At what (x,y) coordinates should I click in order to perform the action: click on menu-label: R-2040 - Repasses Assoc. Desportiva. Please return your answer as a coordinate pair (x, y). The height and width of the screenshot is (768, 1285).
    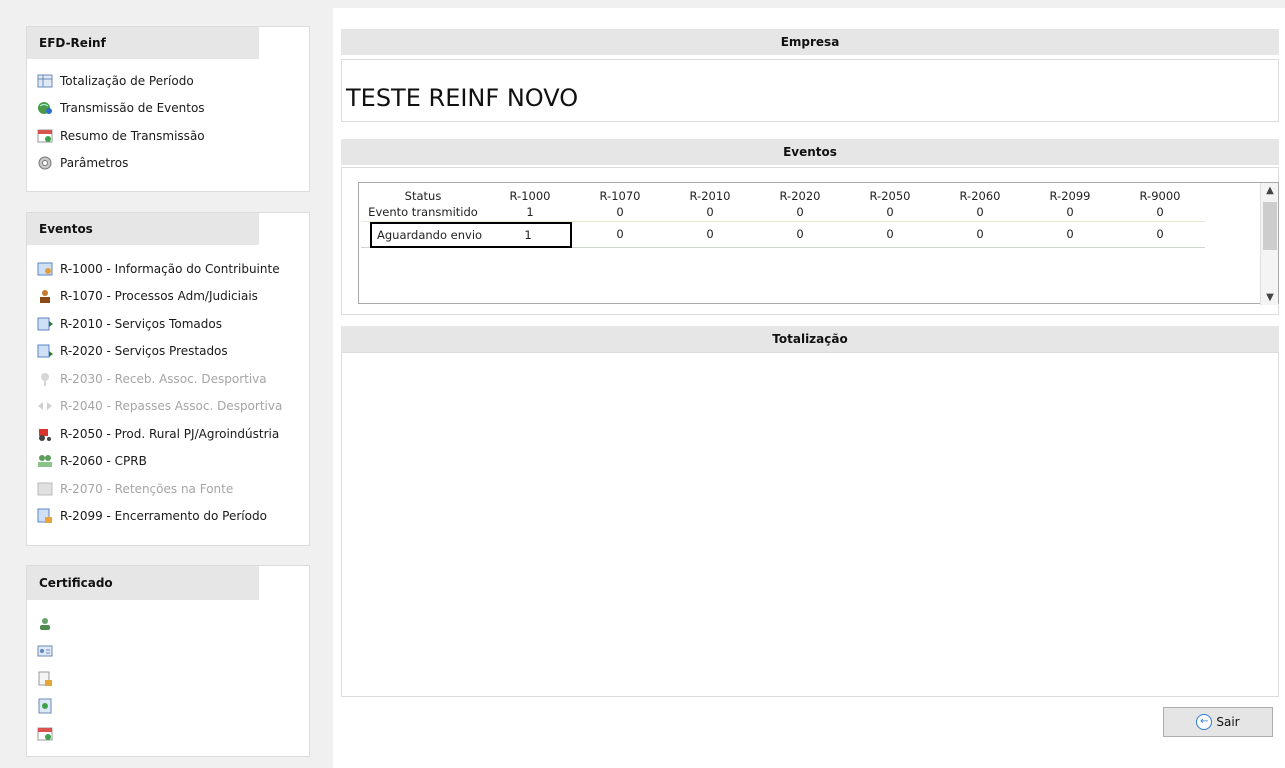
    Looking at the image, I should click on (171, 406).